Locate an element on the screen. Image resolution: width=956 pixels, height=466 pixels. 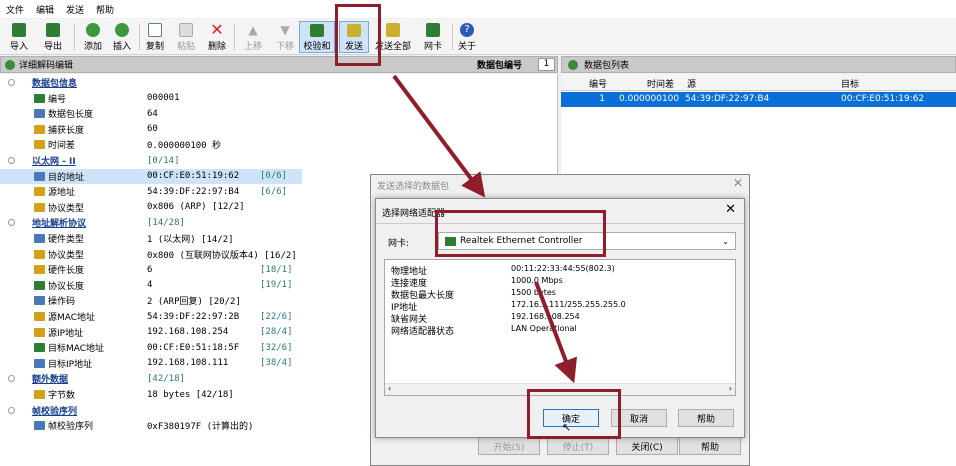
annotation-arrows is located at coordinates (484, 229).